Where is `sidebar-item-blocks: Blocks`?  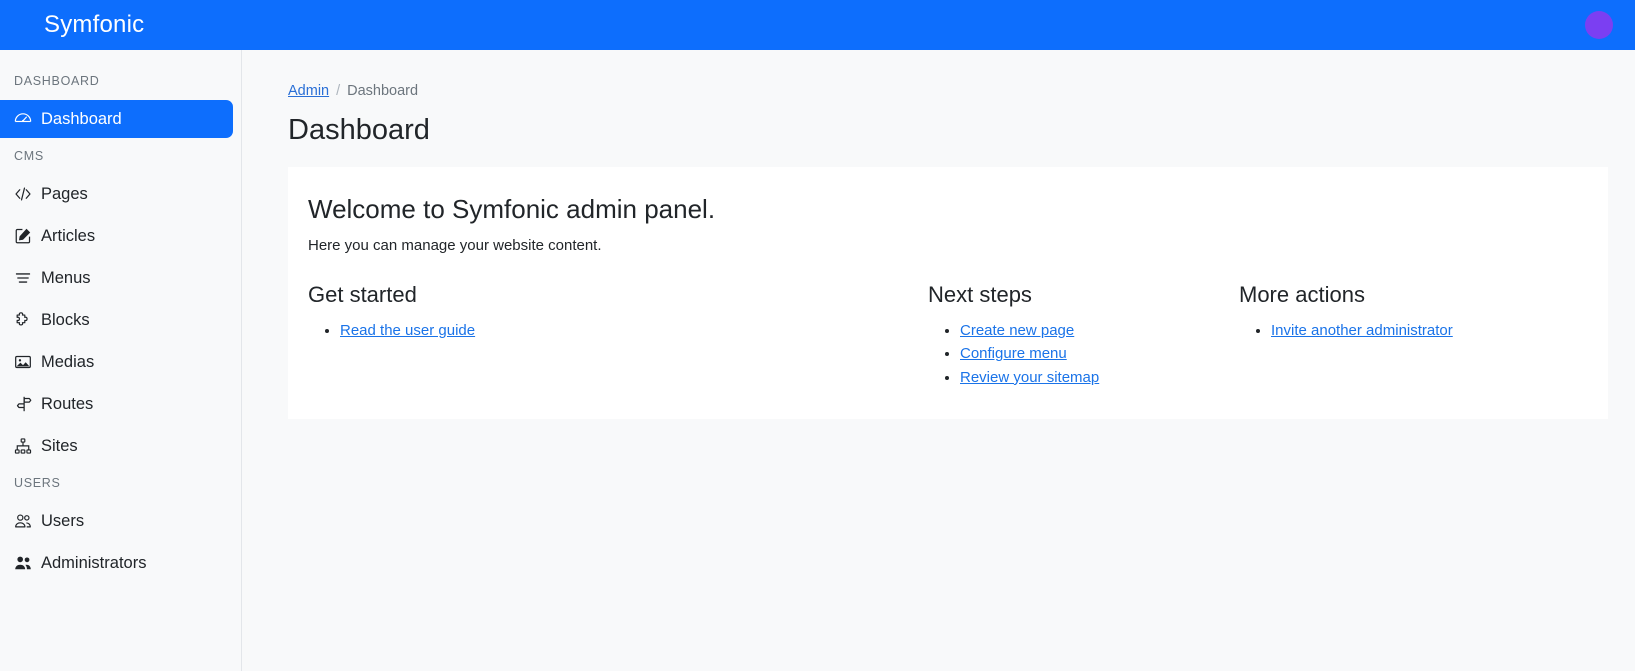
sidebar-item-blocks: Blocks is located at coordinates (116, 320).